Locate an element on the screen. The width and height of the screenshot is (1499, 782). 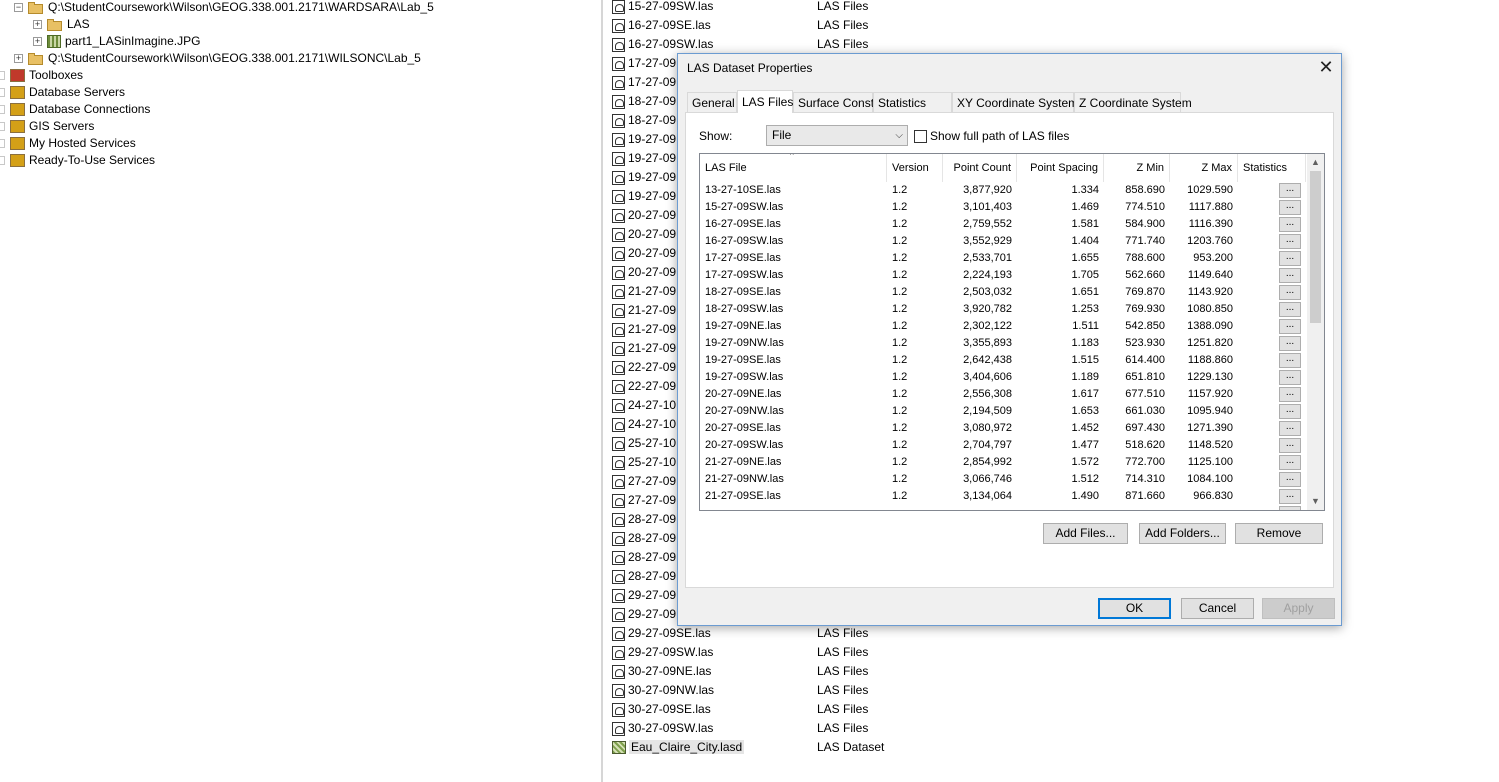
list-item: 29-27-09 is located at coordinates (644, 595).